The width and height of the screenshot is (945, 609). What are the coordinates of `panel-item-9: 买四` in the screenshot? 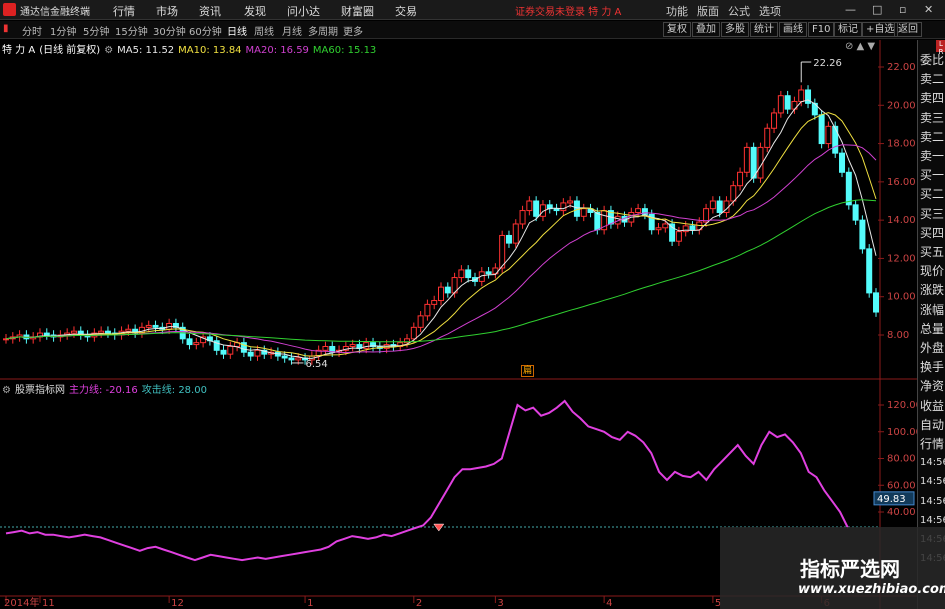 It's located at (932, 233).